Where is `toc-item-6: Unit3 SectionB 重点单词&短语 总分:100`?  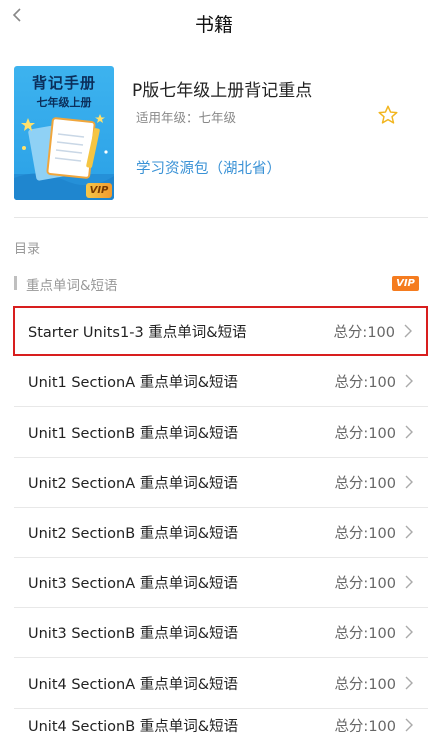 toc-item-6: Unit3 SectionB 重点单词&短语 总分:100 is located at coordinates (221, 632).